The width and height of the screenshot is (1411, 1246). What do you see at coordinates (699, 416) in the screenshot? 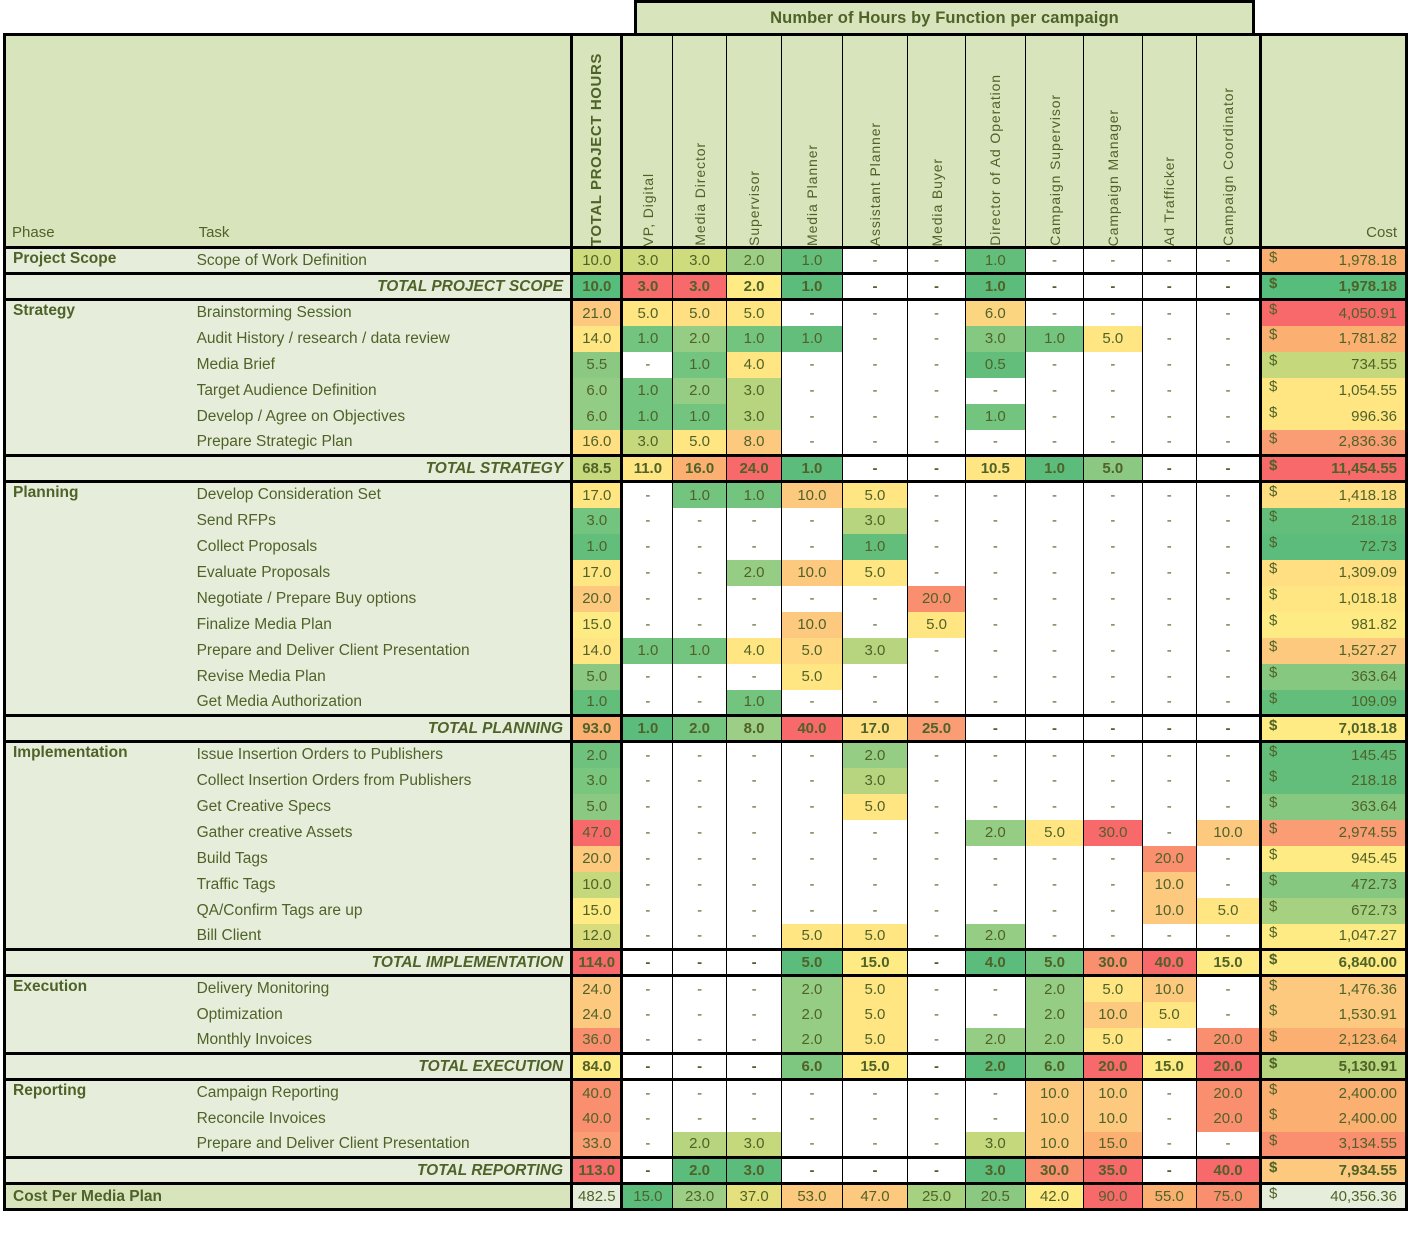
I see `cell-hours-1: 1.0` at bounding box center [699, 416].